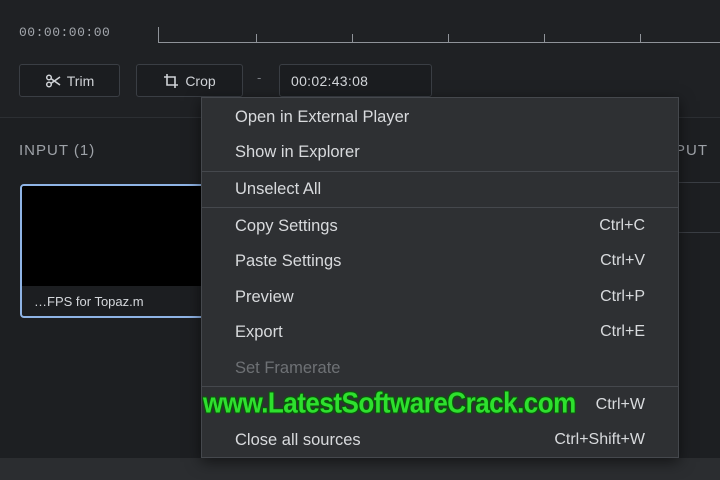  Describe the element at coordinates (171, 81) in the screenshot. I see `crop-icon` at that location.